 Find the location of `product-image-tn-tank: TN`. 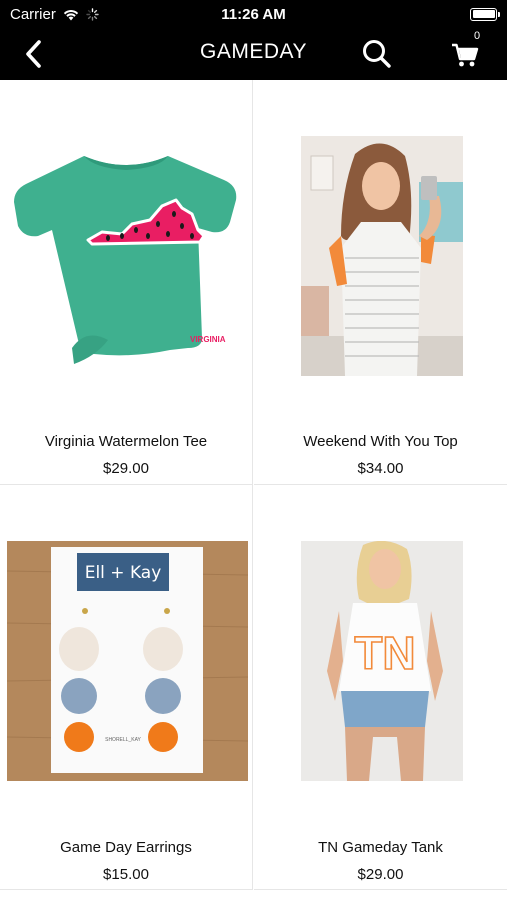

product-image-tn-tank: TN is located at coordinates (382, 661).